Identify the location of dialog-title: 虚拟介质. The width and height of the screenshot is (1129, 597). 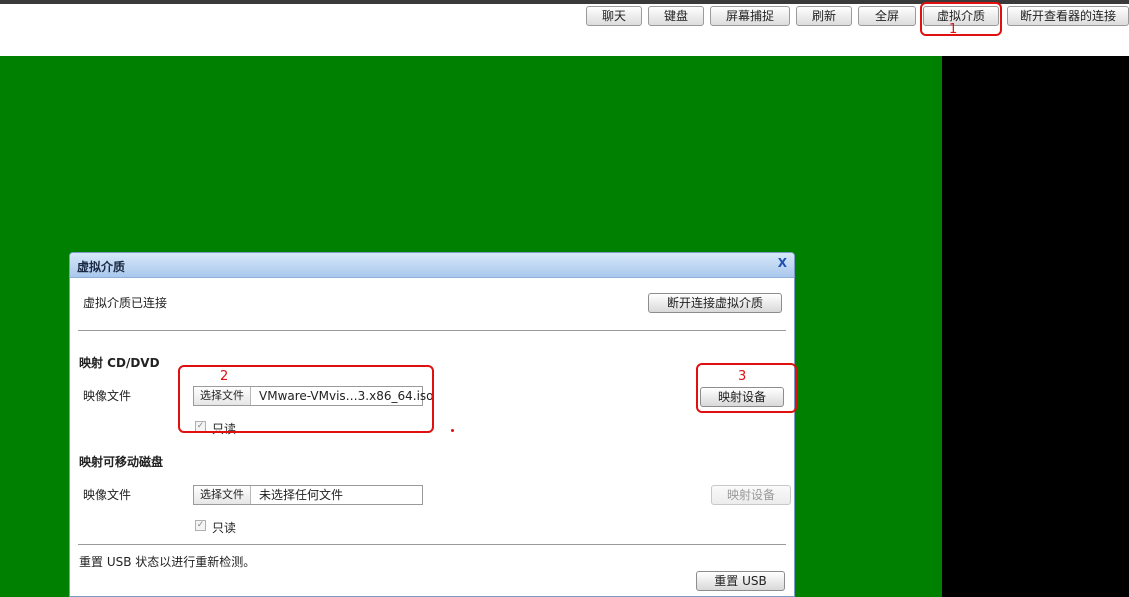
(101, 267).